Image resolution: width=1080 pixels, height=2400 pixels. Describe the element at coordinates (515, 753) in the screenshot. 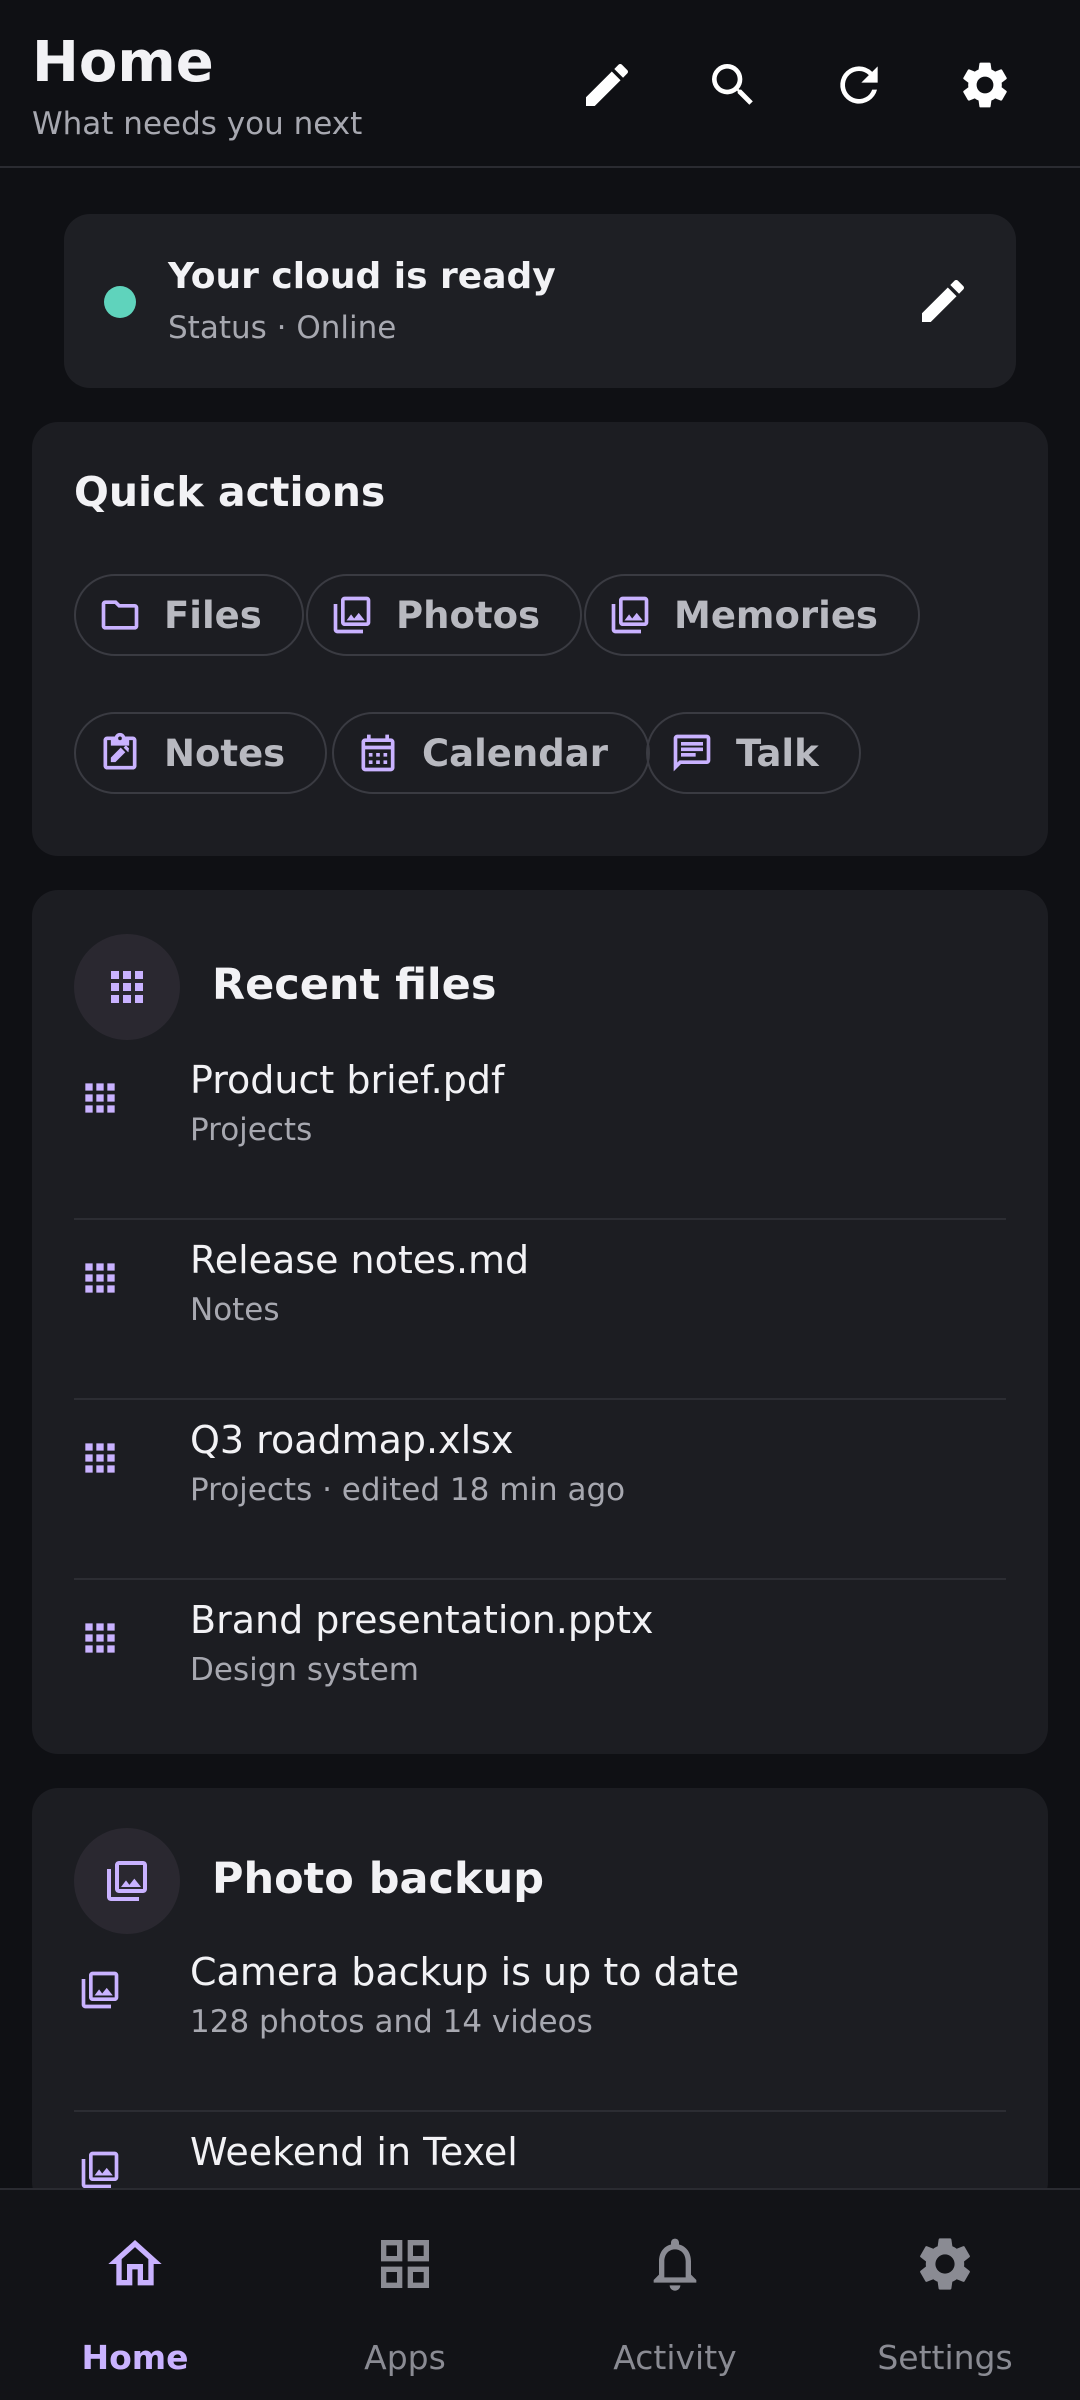

I see `chip-label: Calendar` at that location.